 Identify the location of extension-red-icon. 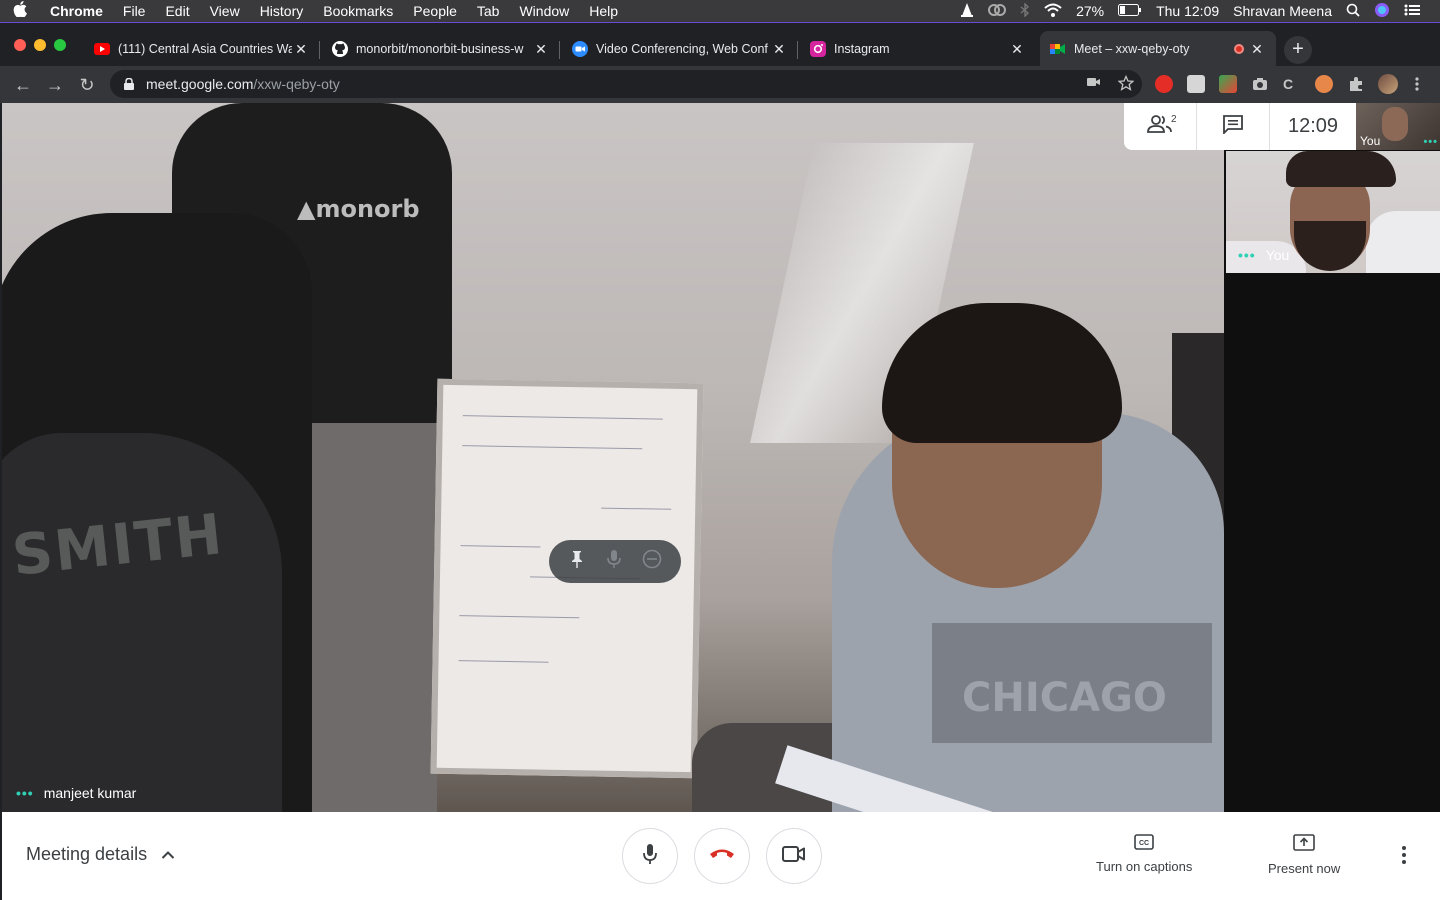
(1164, 84).